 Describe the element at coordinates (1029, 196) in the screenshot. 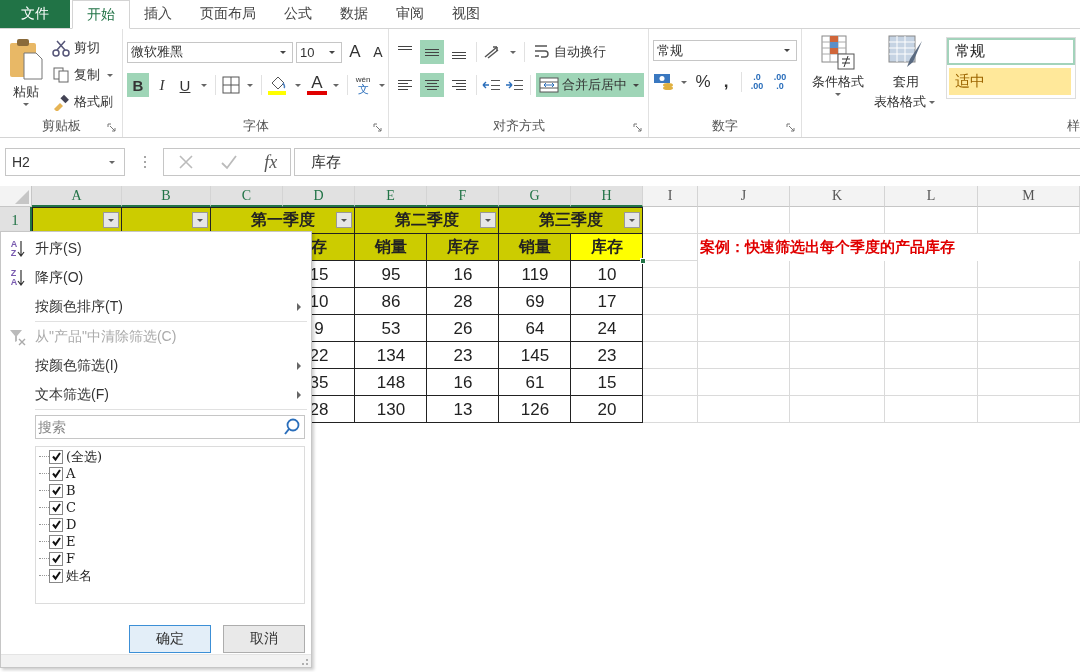

I see `column-header: M` at that location.